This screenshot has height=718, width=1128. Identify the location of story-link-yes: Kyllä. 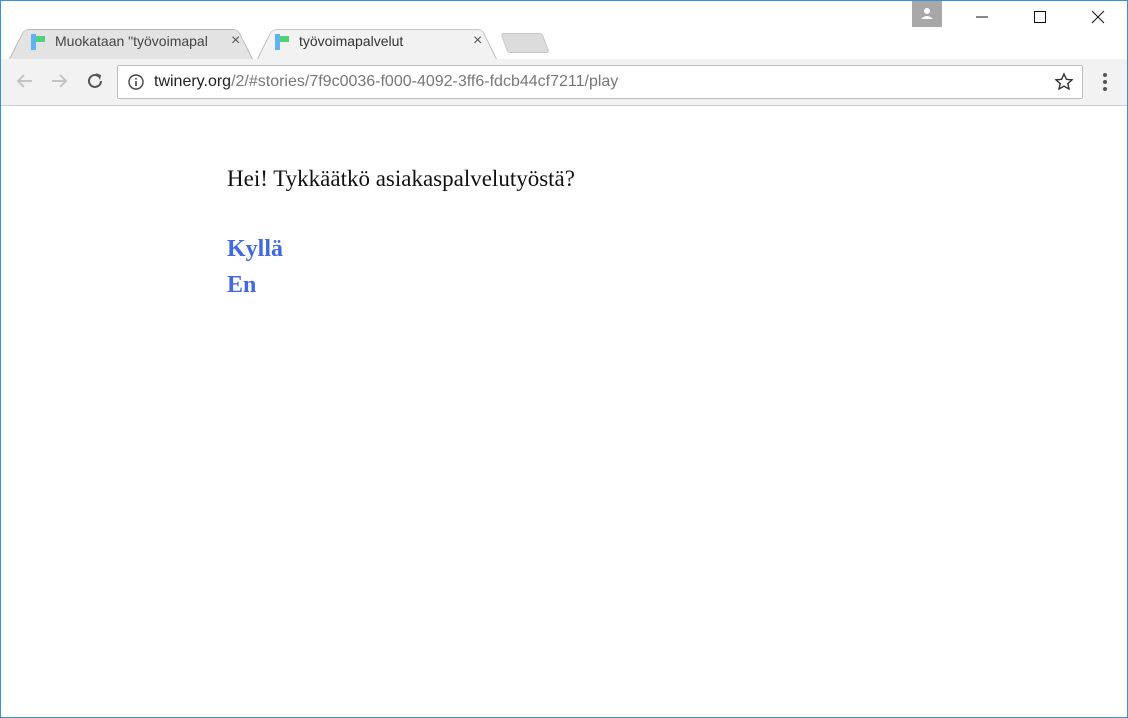
(255, 249).